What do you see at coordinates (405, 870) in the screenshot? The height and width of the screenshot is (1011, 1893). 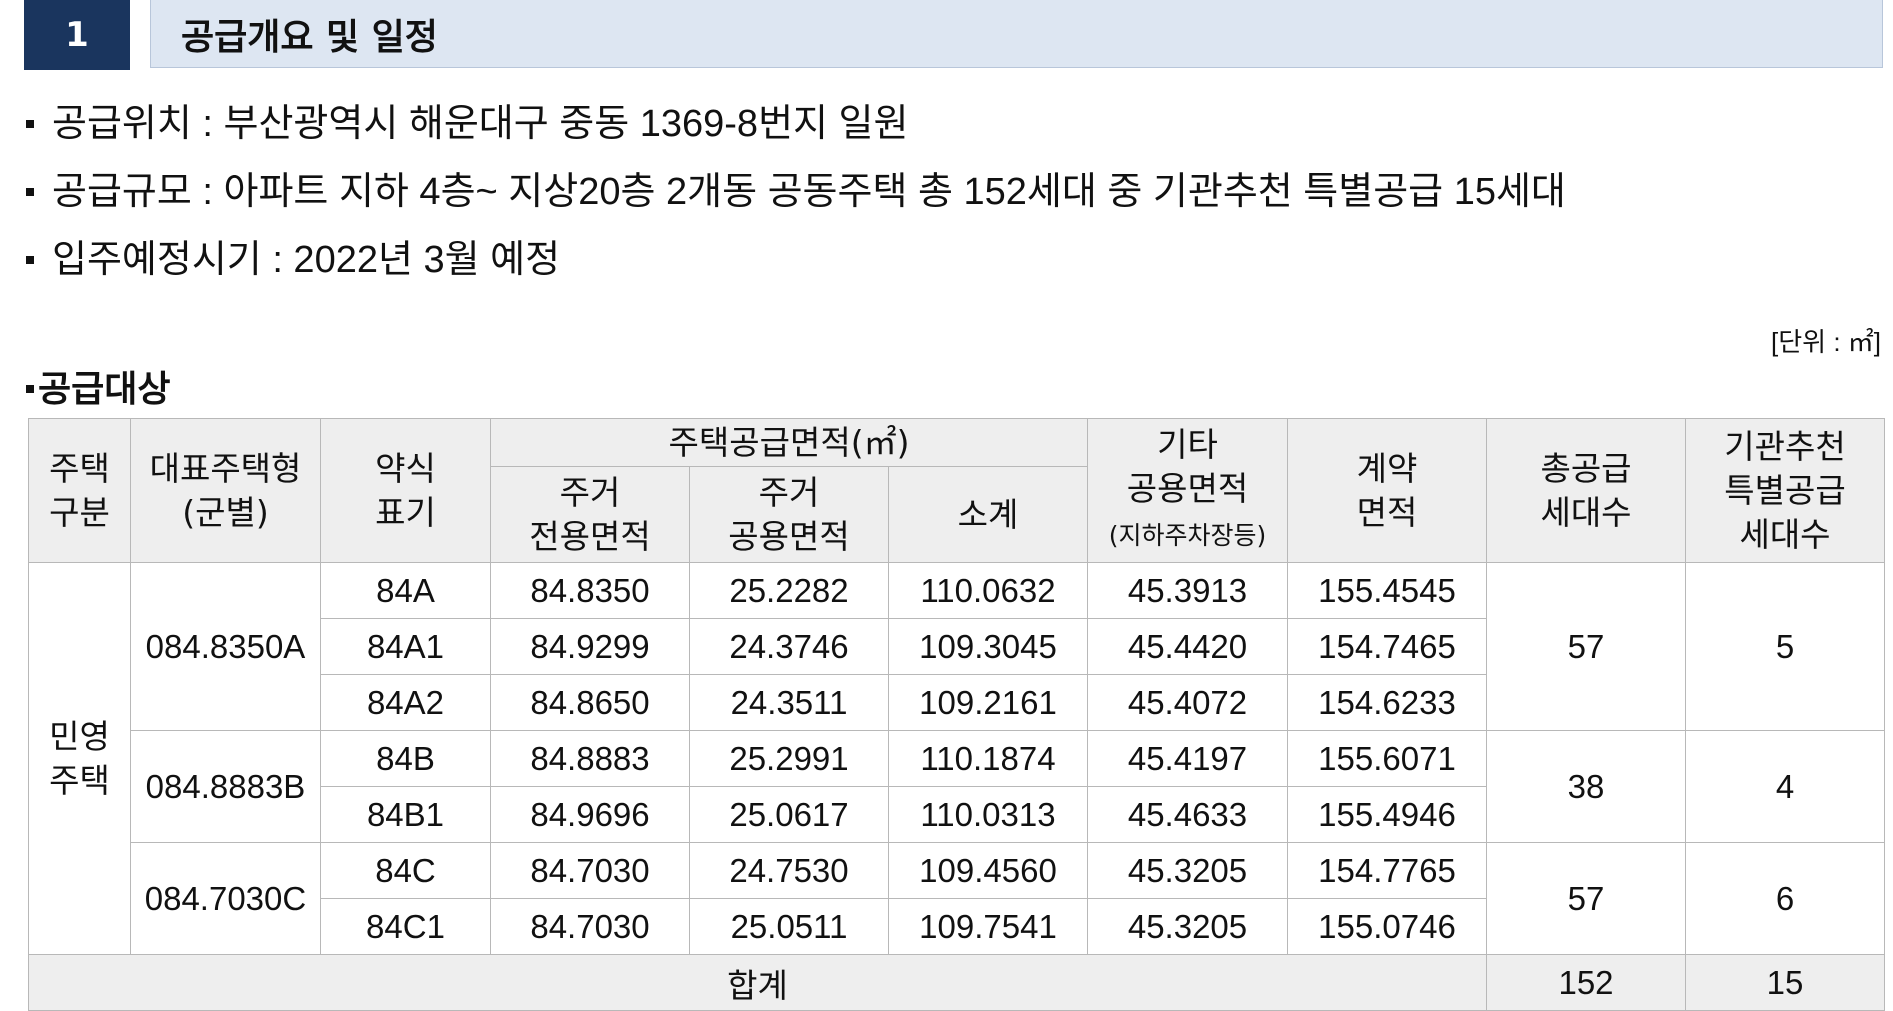 I see `abbr-cell: 84C` at bounding box center [405, 870].